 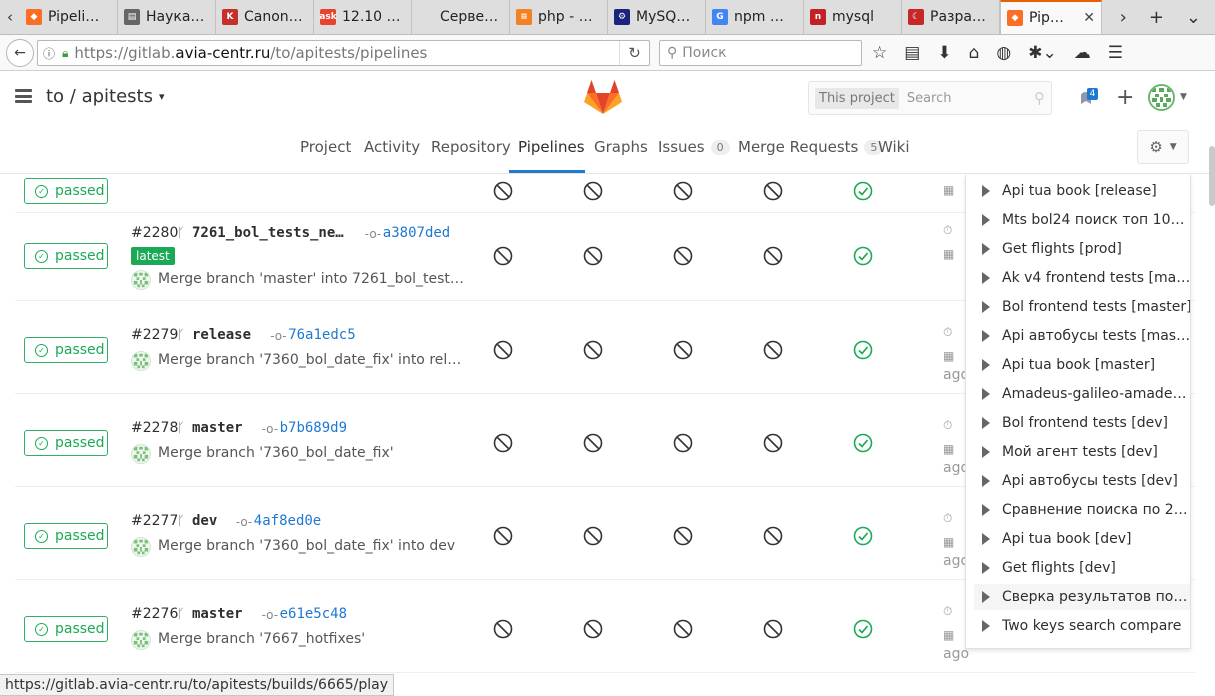 What do you see at coordinates (1082, 249) in the screenshot?
I see `manual-action-item: Get flights [prod]` at bounding box center [1082, 249].